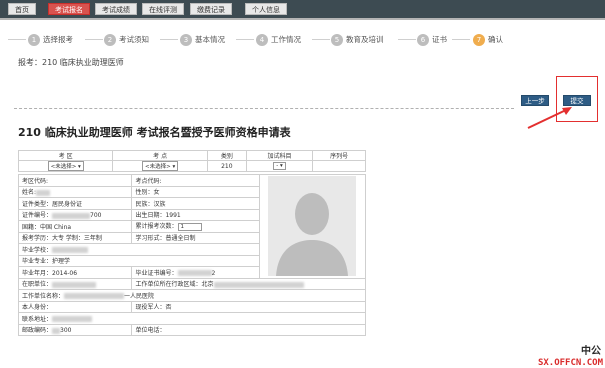  I want to click on step-exam-notice: 2 考试须知, so click(126, 40).